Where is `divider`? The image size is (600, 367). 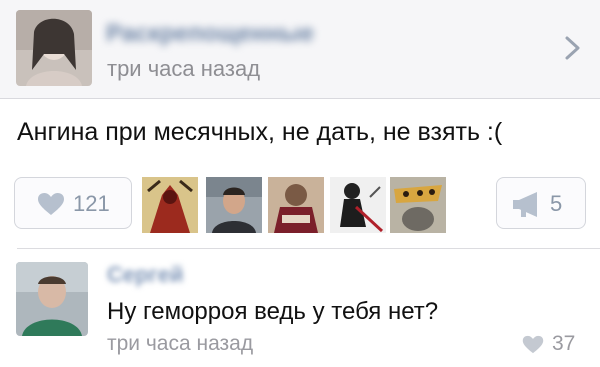
divider is located at coordinates (308, 248).